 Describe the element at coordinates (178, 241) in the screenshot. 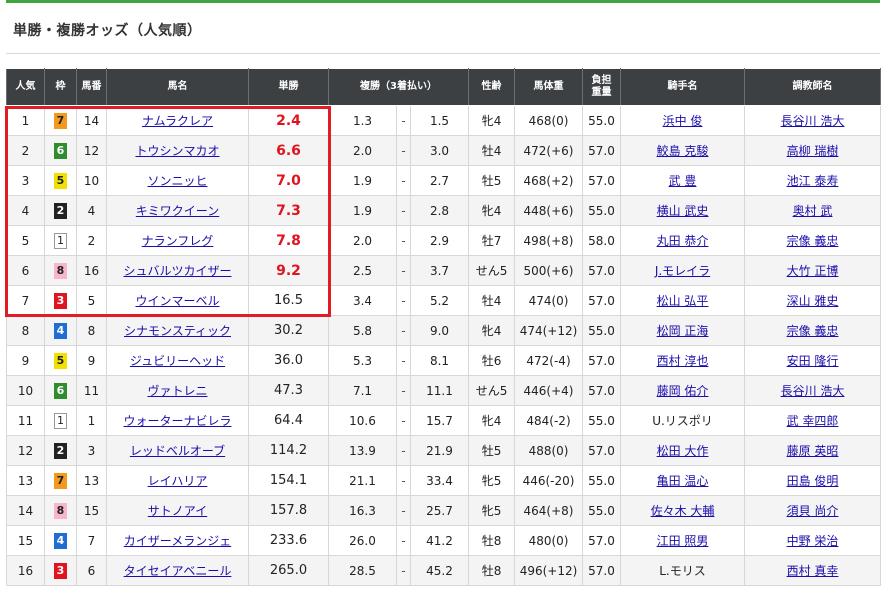

I see `horse-name-link: ナランフレグ` at that location.